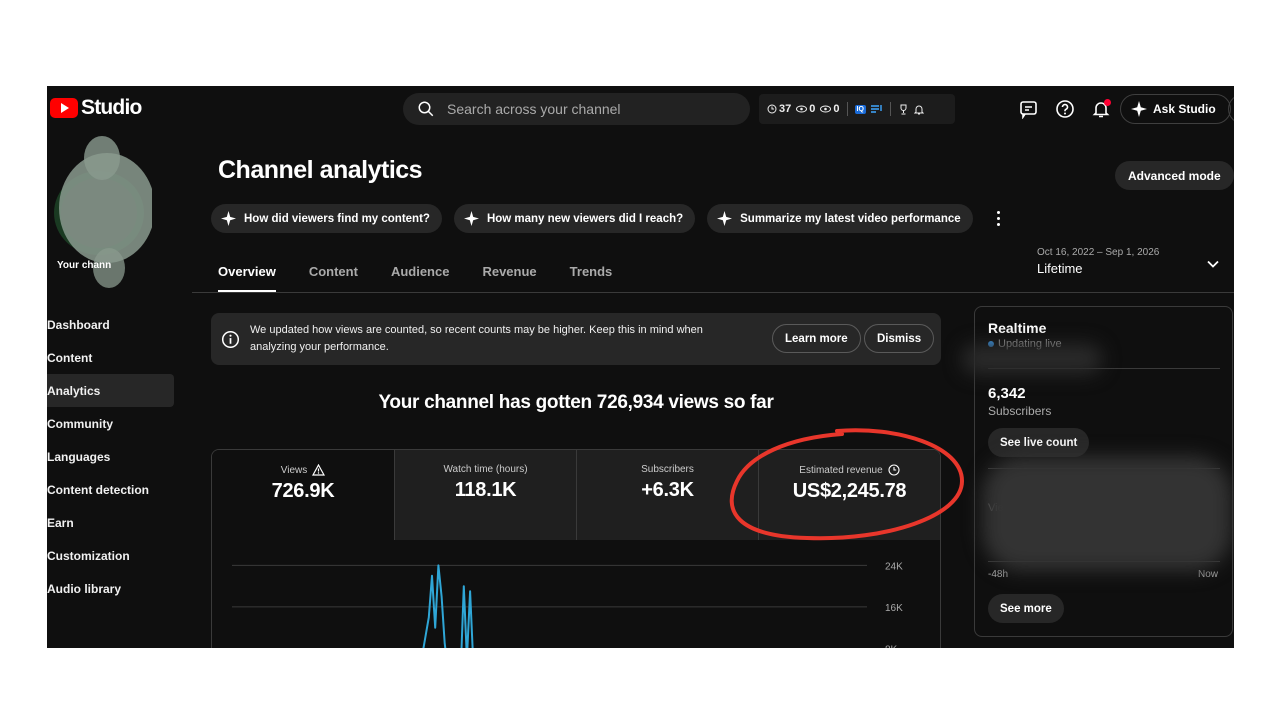 The height and width of the screenshot is (720, 1280). Describe the element at coordinates (230, 339) in the screenshot. I see `info-icon` at that location.